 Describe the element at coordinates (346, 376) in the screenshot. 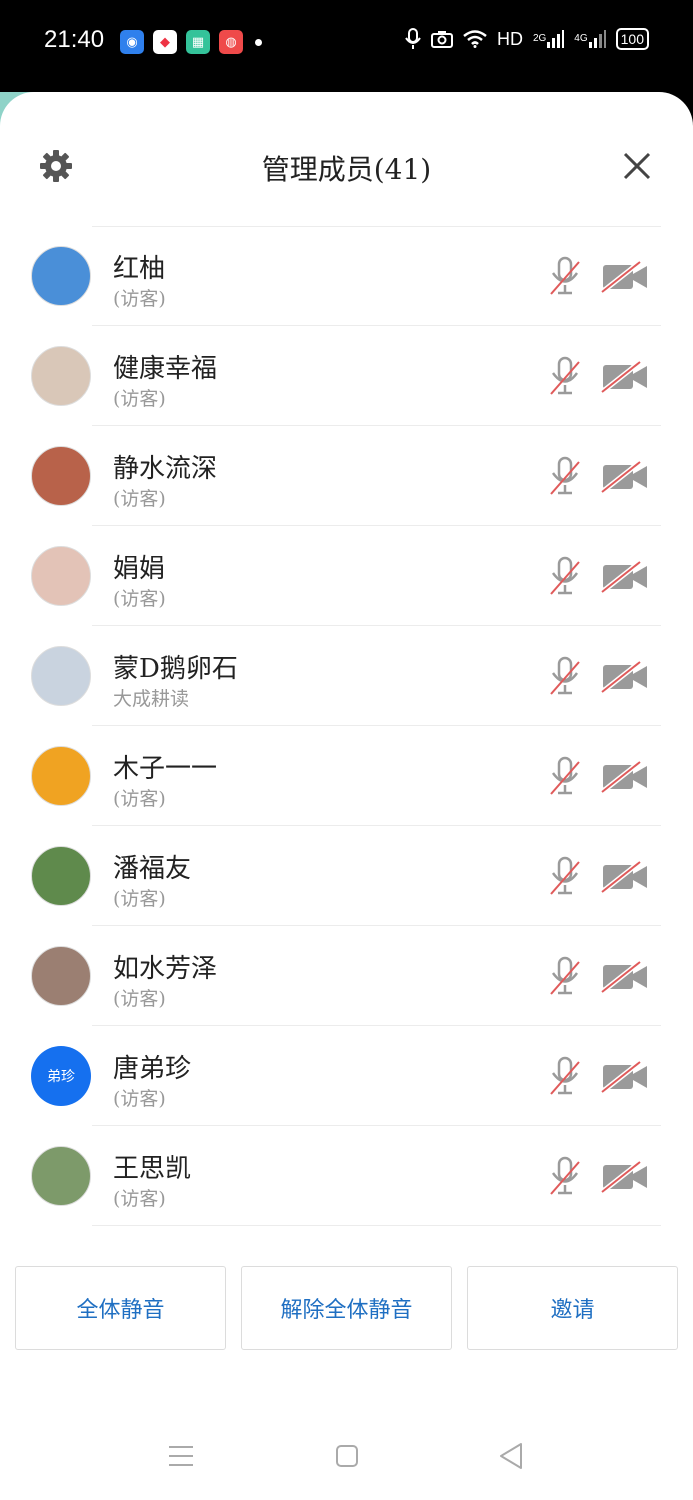

I see `member-row: 健康幸福 (访客)` at that location.